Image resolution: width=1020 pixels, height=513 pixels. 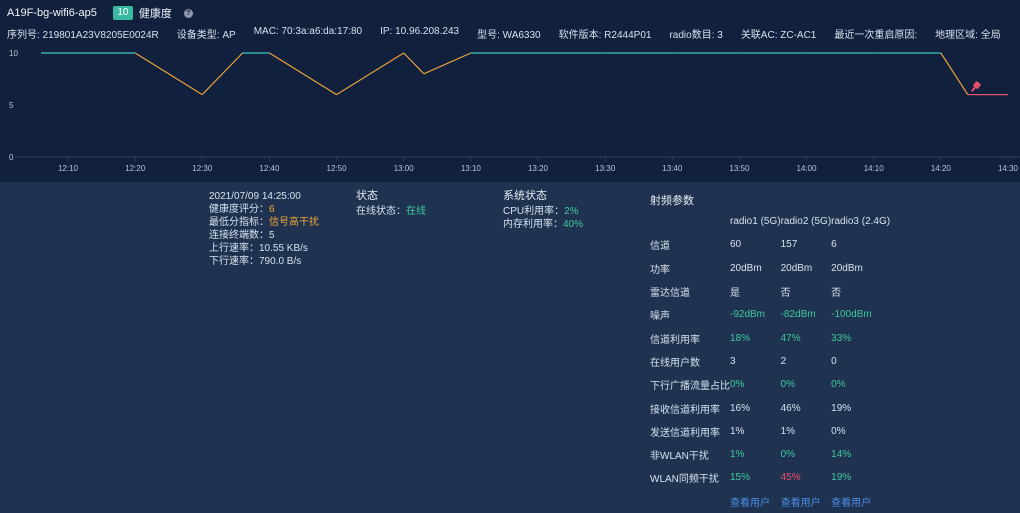 I want to click on x-tick-label: 12:30, so click(x=202, y=168).